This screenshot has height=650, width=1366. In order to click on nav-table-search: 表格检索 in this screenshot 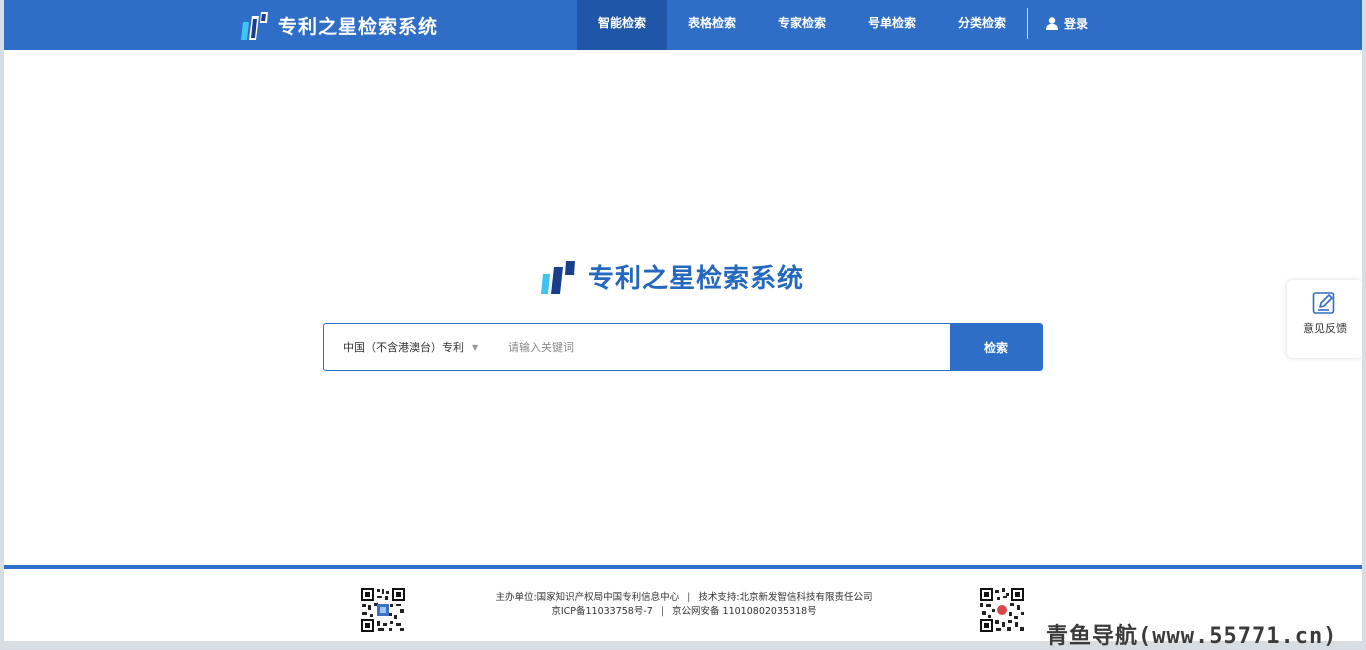, I will do `click(712, 25)`.